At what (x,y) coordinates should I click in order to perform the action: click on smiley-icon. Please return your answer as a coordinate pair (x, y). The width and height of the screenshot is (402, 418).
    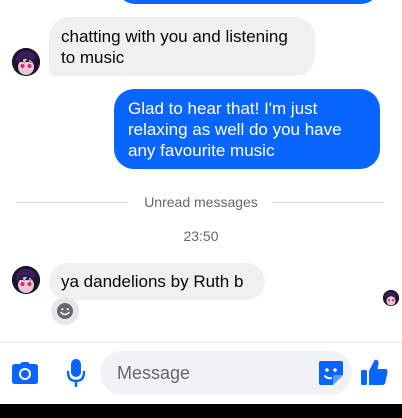
    Looking at the image, I should click on (65, 311).